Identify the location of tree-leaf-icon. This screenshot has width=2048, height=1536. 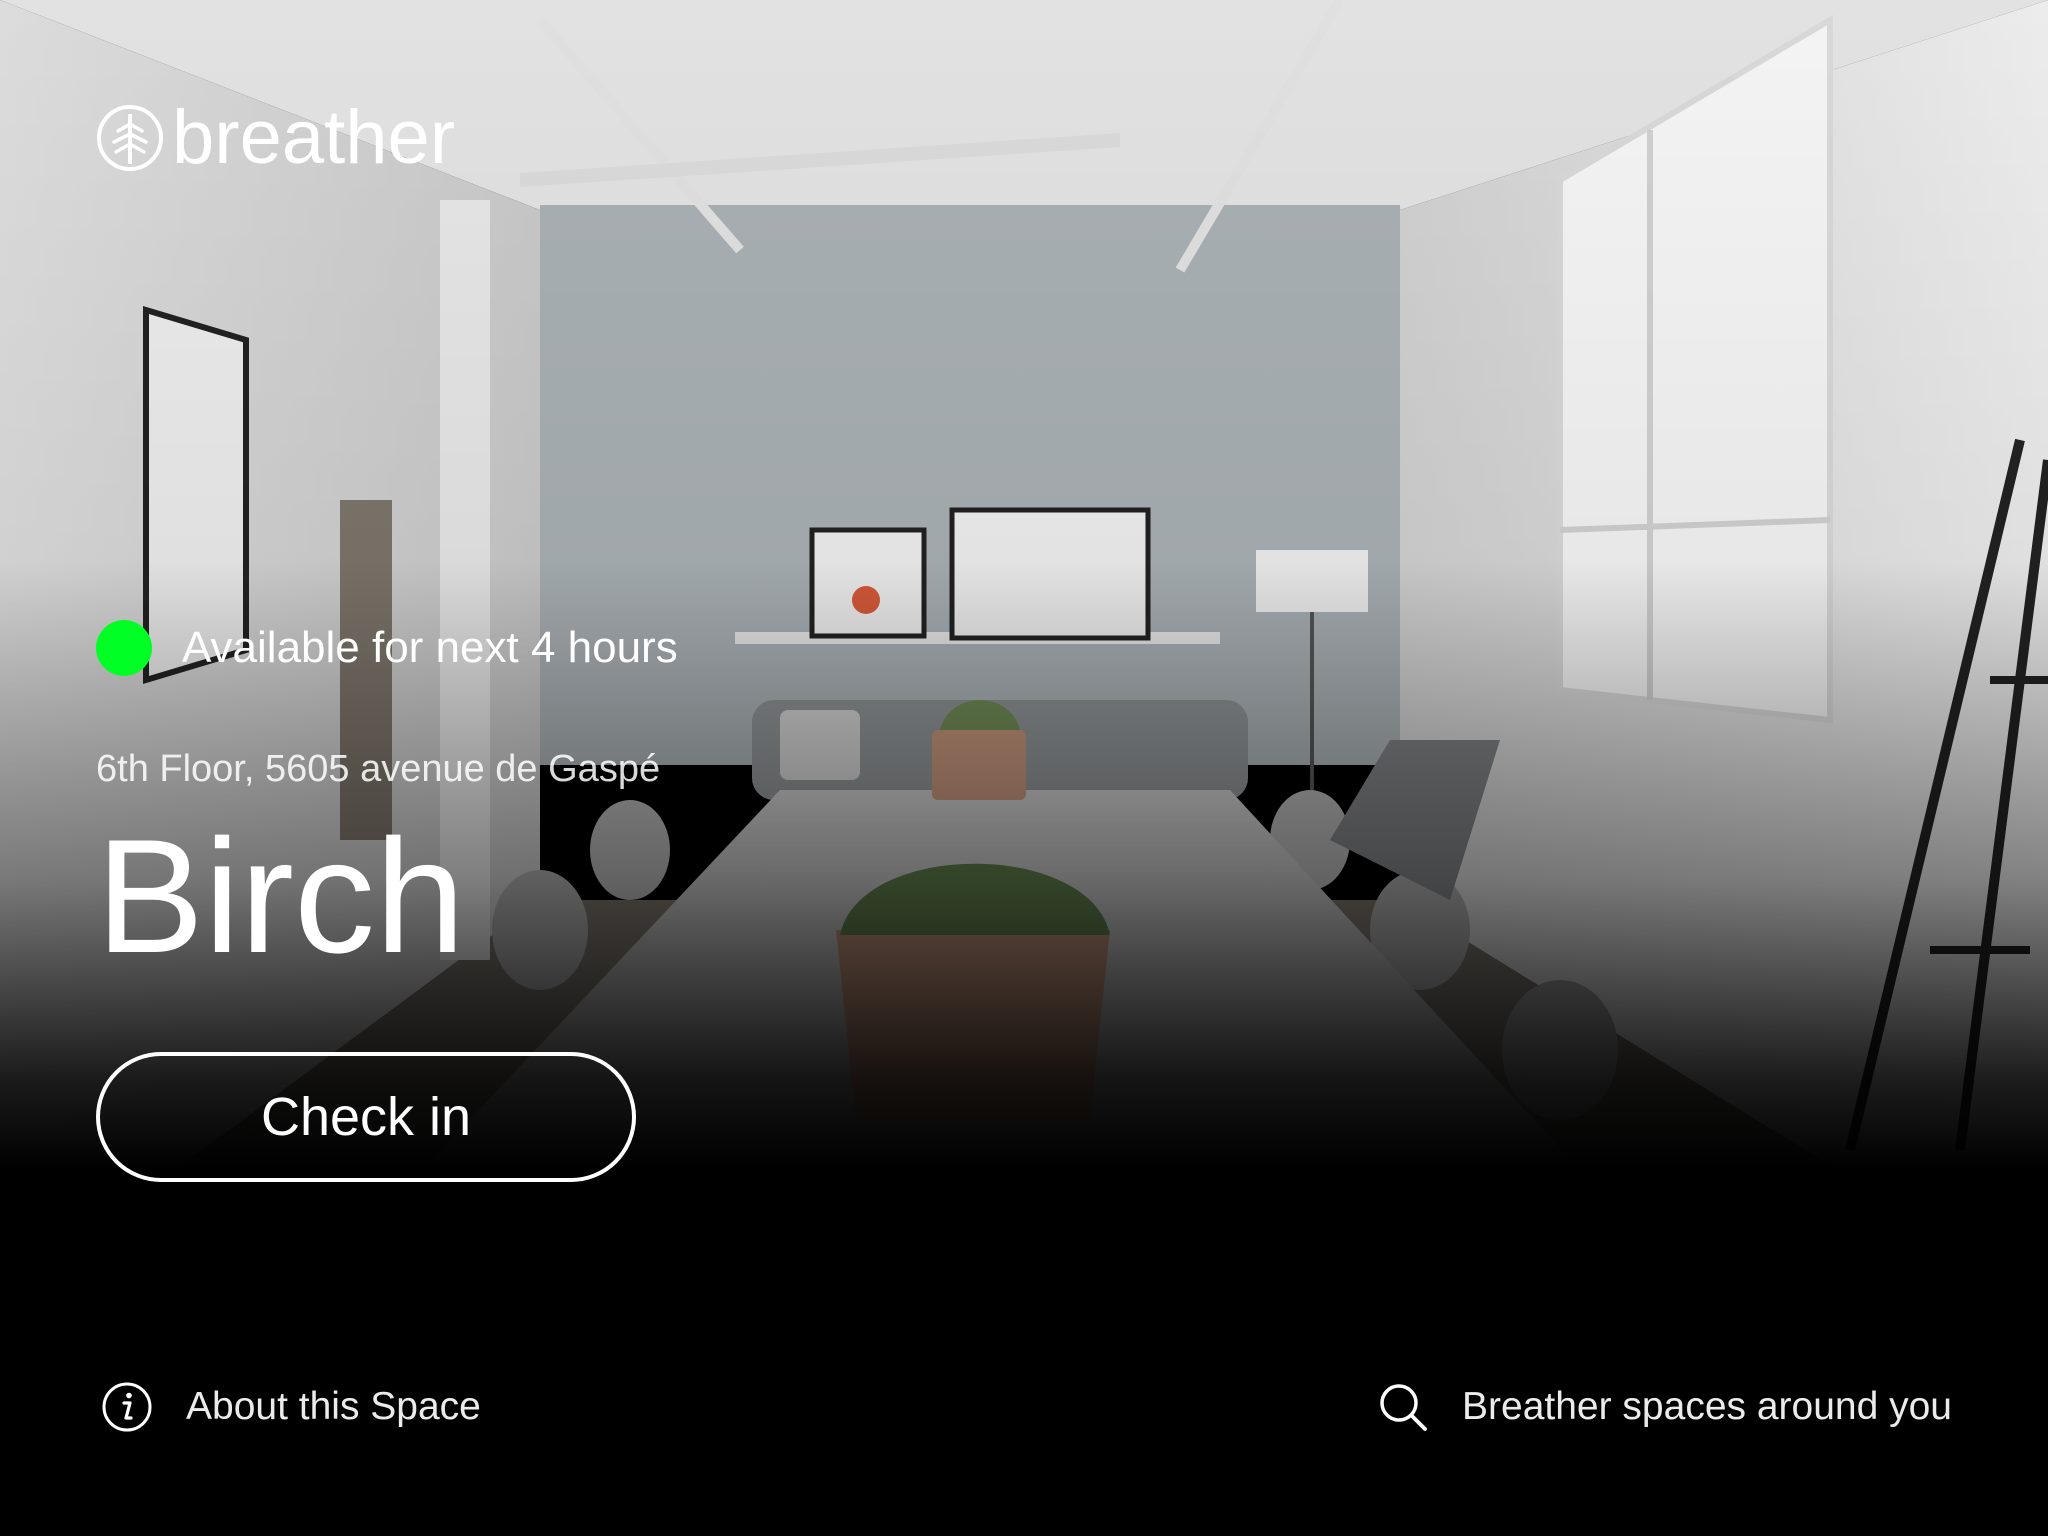
(130, 138).